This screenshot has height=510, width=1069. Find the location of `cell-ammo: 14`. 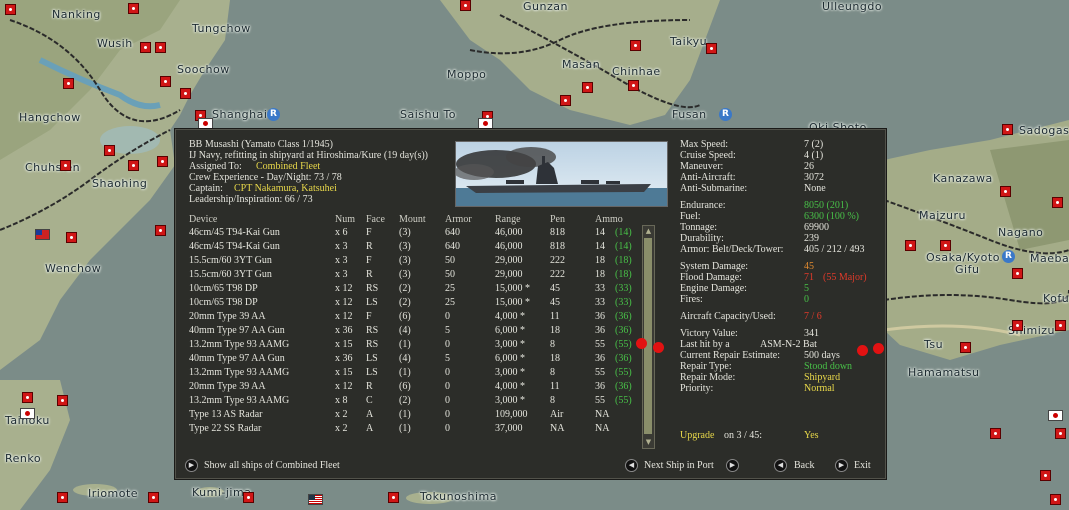

cell-ammo: 14 is located at coordinates (600, 232).